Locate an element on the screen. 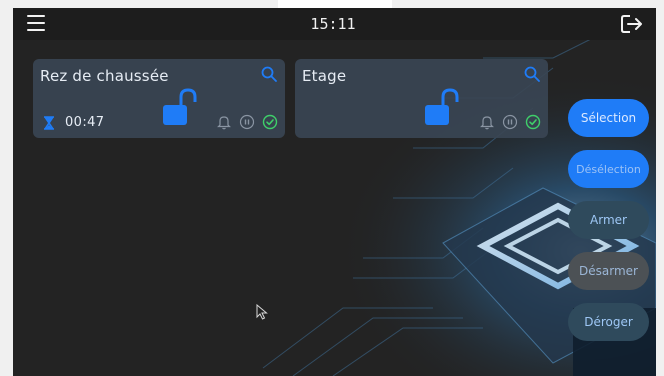 The width and height of the screenshot is (664, 376). deselection-button: Désélection is located at coordinates (608, 169).